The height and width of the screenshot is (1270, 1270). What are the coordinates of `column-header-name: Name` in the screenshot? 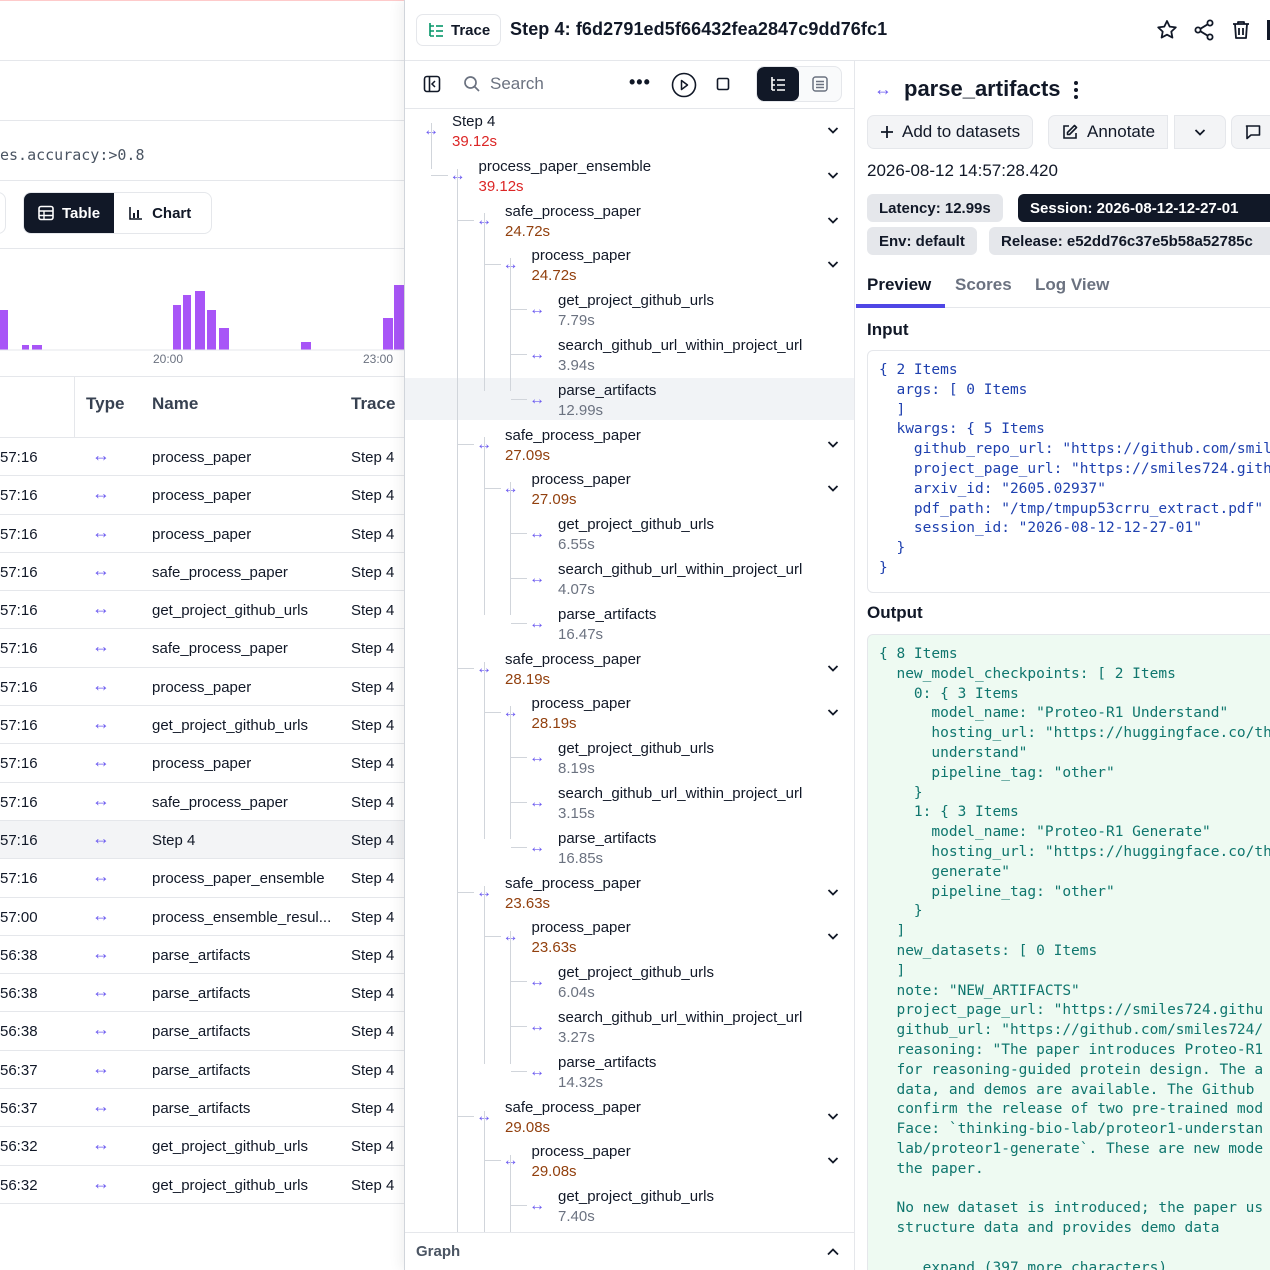 It's located at (175, 404).